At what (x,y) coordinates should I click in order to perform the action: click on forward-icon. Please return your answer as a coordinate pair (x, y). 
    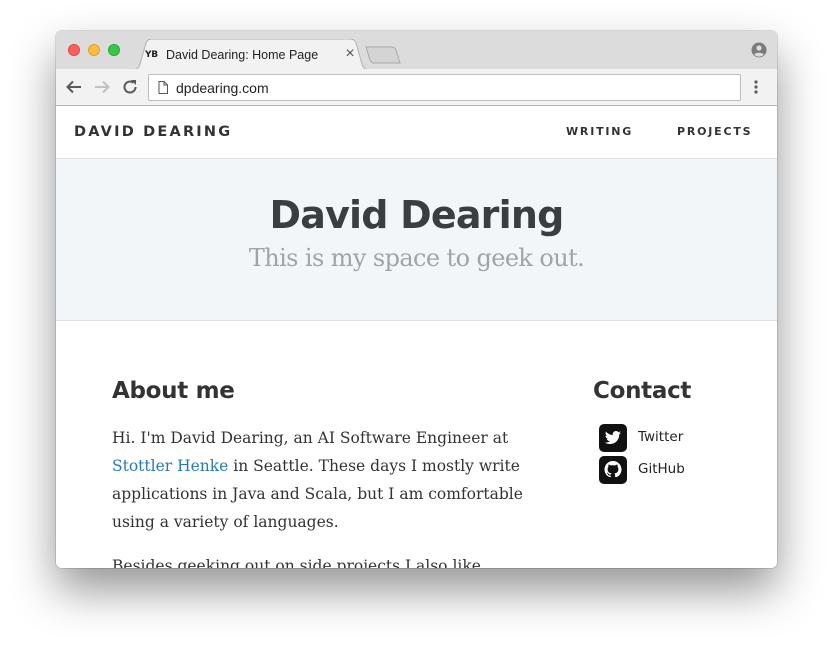
    Looking at the image, I should click on (102, 87).